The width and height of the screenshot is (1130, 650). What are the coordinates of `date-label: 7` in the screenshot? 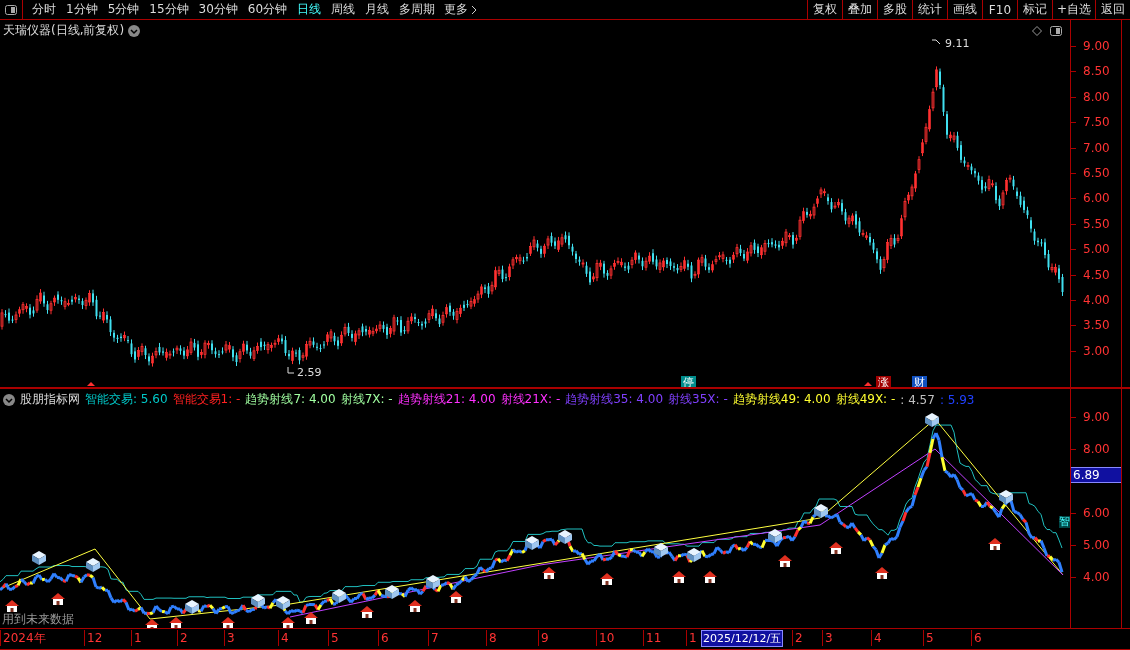 It's located at (434, 638).